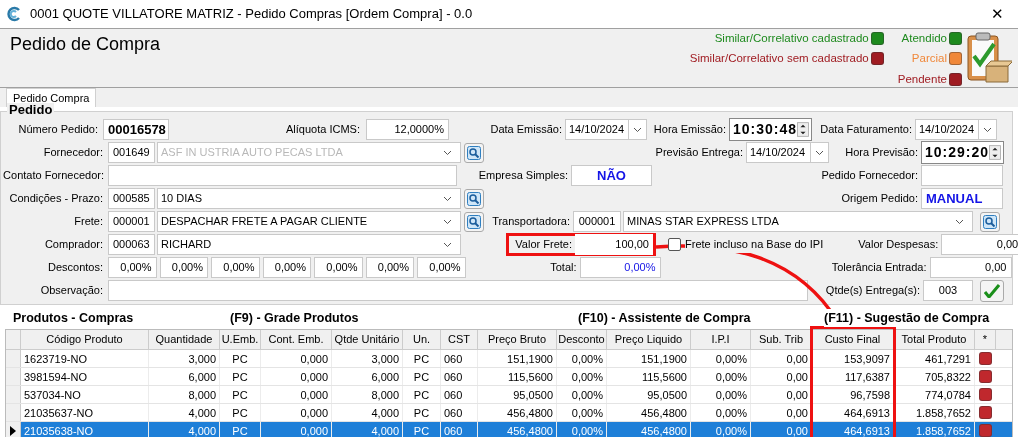 This screenshot has width=1018, height=437. What do you see at coordinates (614, 244) in the screenshot?
I see `text-field: 100,00` at bounding box center [614, 244].